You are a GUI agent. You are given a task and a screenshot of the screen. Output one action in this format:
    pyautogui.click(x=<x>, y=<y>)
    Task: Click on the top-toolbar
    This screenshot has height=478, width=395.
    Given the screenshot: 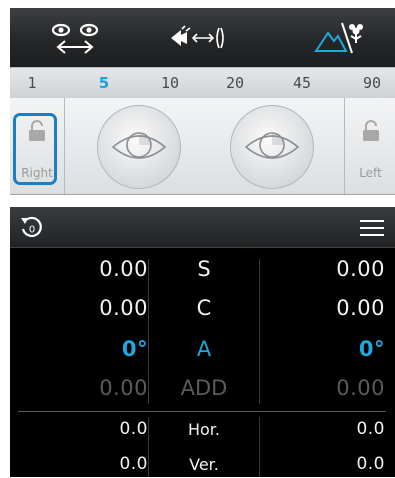 What is the action you would take?
    pyautogui.click(x=202, y=38)
    